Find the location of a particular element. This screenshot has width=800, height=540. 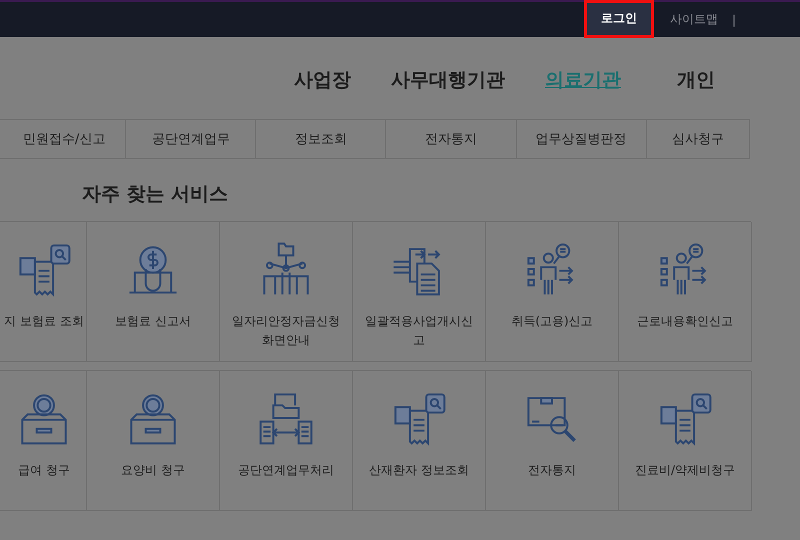

service-tile: 일괄적용사업개시신고 is located at coordinates (419, 292).